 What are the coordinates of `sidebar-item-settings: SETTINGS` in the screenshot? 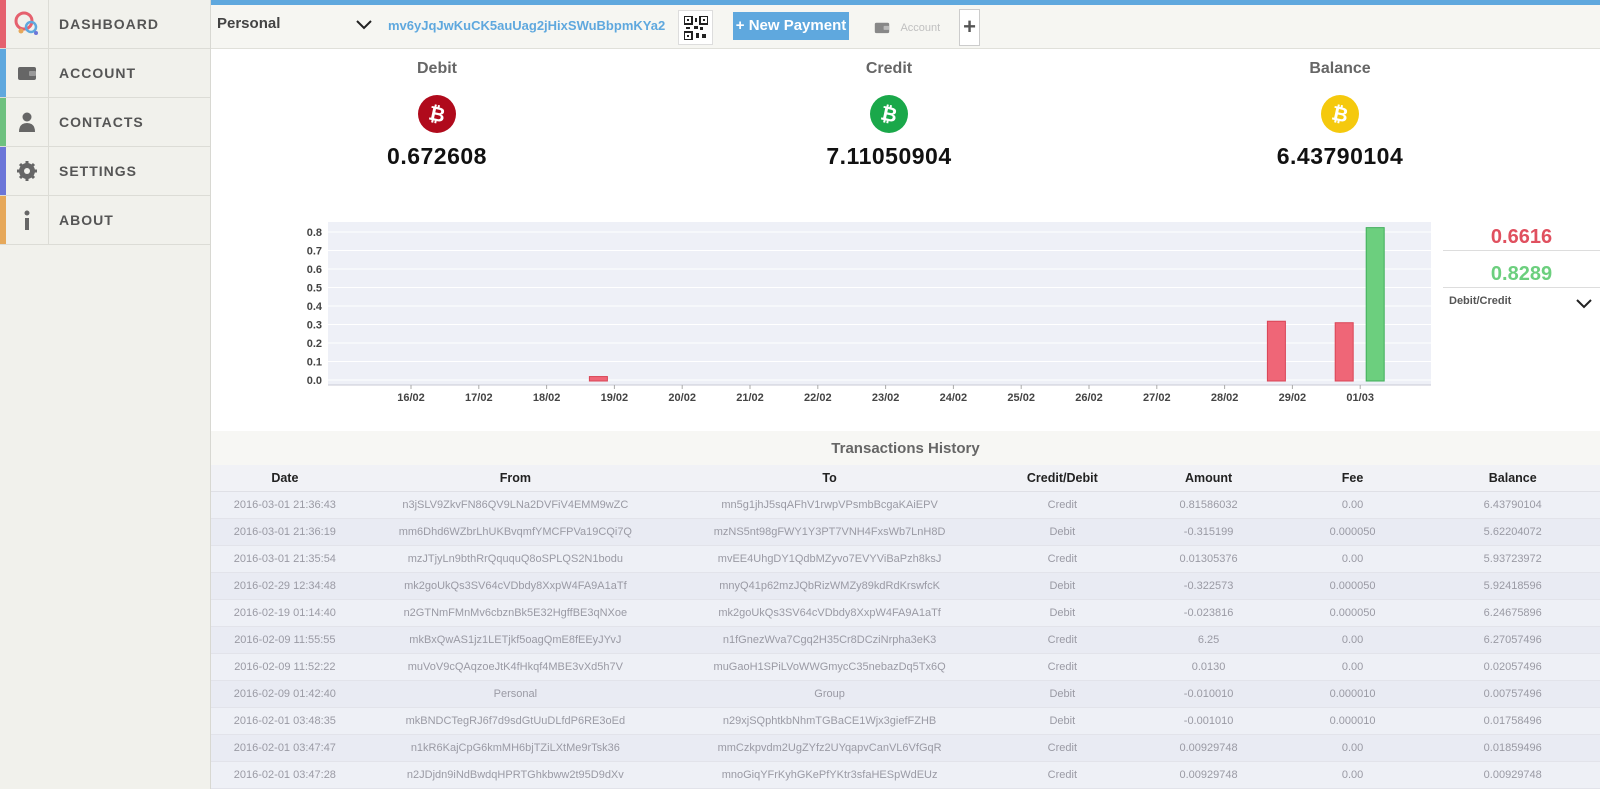 It's located at (105, 171).